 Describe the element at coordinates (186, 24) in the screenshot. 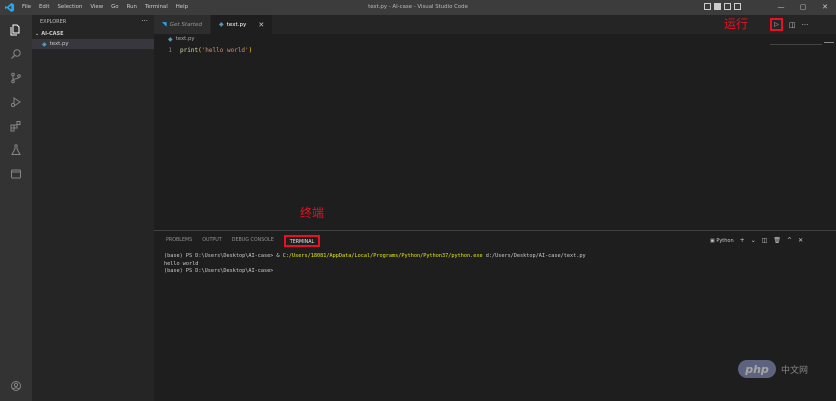

I see `tab-label: Get Started` at that location.